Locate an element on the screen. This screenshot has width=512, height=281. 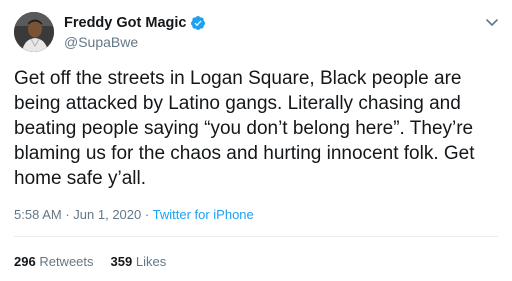
avatar-image is located at coordinates (34, 32).